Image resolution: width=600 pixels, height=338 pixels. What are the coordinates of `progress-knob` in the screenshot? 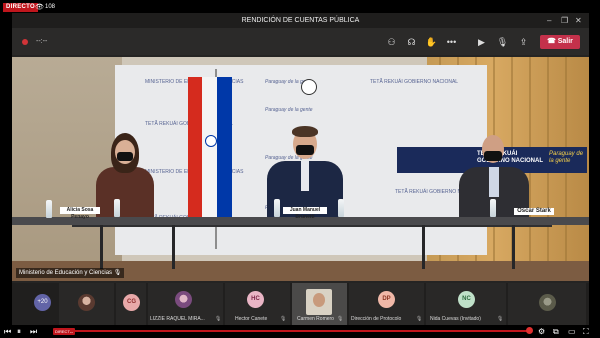 It's located at (529, 330).